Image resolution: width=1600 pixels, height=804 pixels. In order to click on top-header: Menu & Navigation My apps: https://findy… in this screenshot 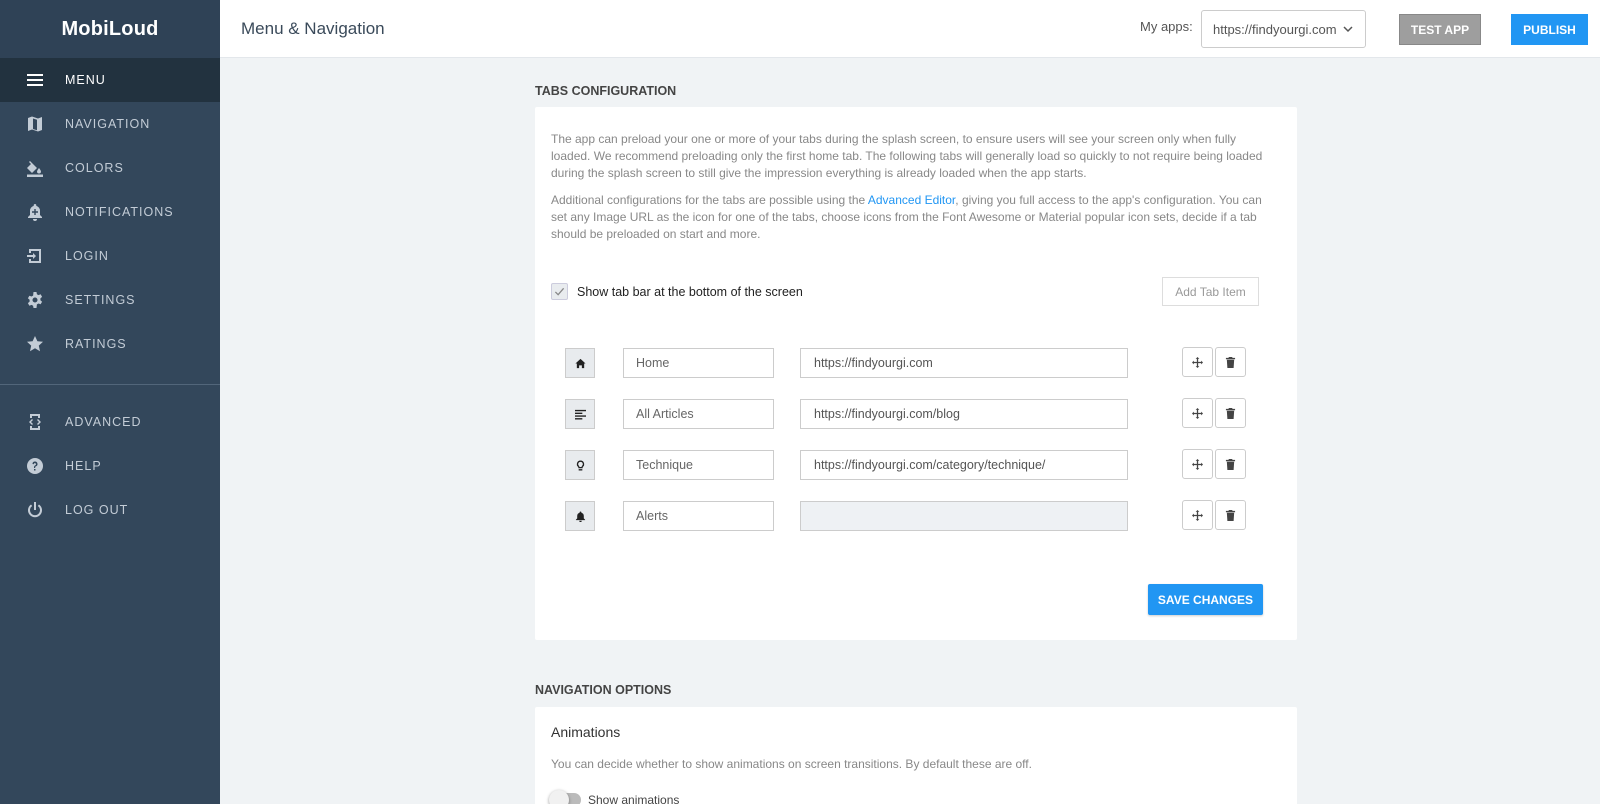, I will do `click(910, 29)`.